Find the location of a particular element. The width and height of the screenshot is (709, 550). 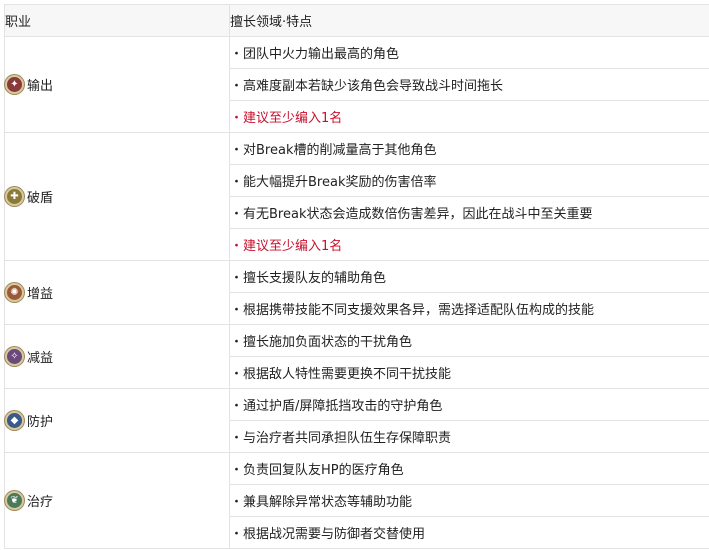

role-label-group: ◆ 防护 is located at coordinates (117, 420).